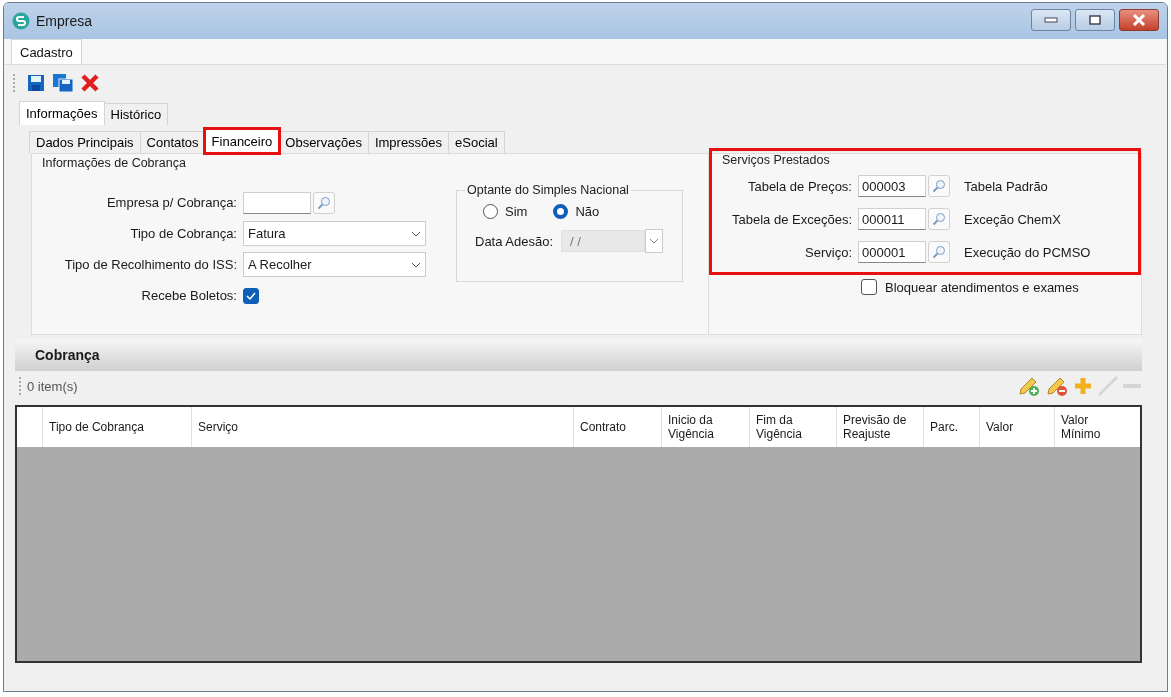  What do you see at coordinates (183, 233) in the screenshot?
I see `field-label: Tipo de Cobrança:` at bounding box center [183, 233].